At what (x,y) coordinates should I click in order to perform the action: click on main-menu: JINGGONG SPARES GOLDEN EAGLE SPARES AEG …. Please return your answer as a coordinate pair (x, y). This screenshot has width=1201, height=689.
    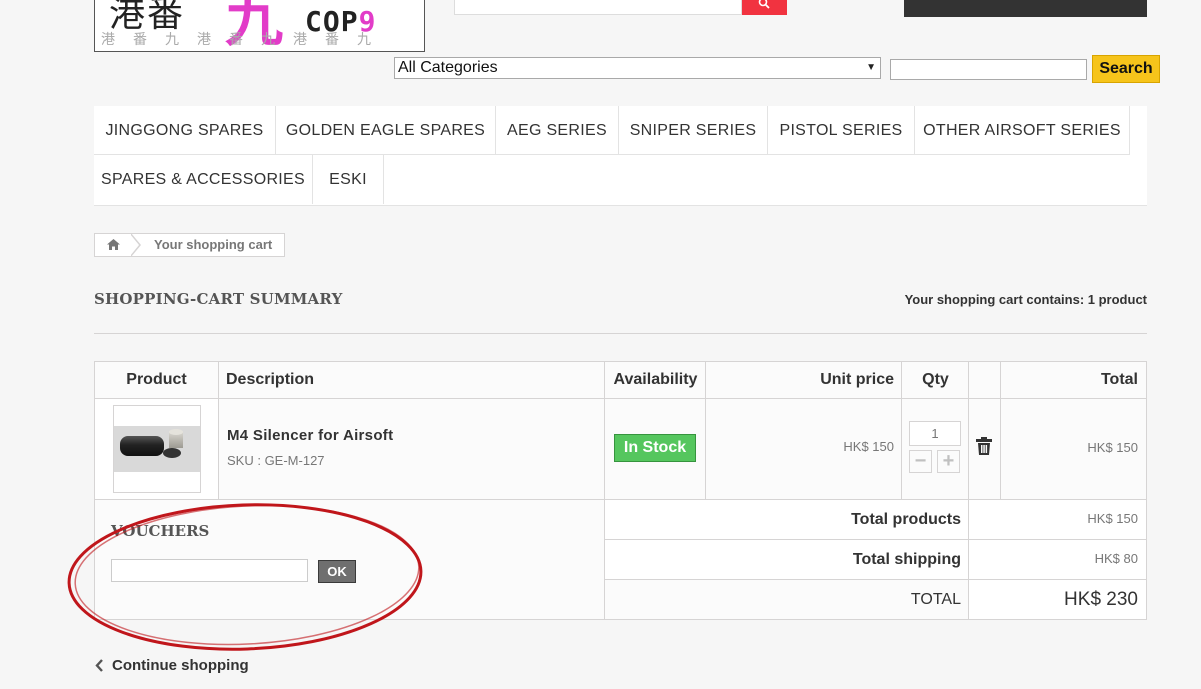
    Looking at the image, I should click on (620, 156).